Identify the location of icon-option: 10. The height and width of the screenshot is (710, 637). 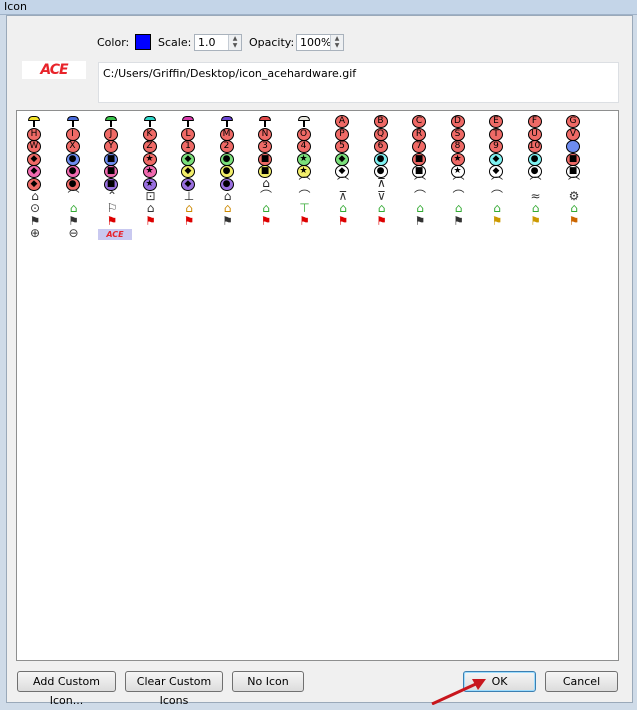
(535, 147).